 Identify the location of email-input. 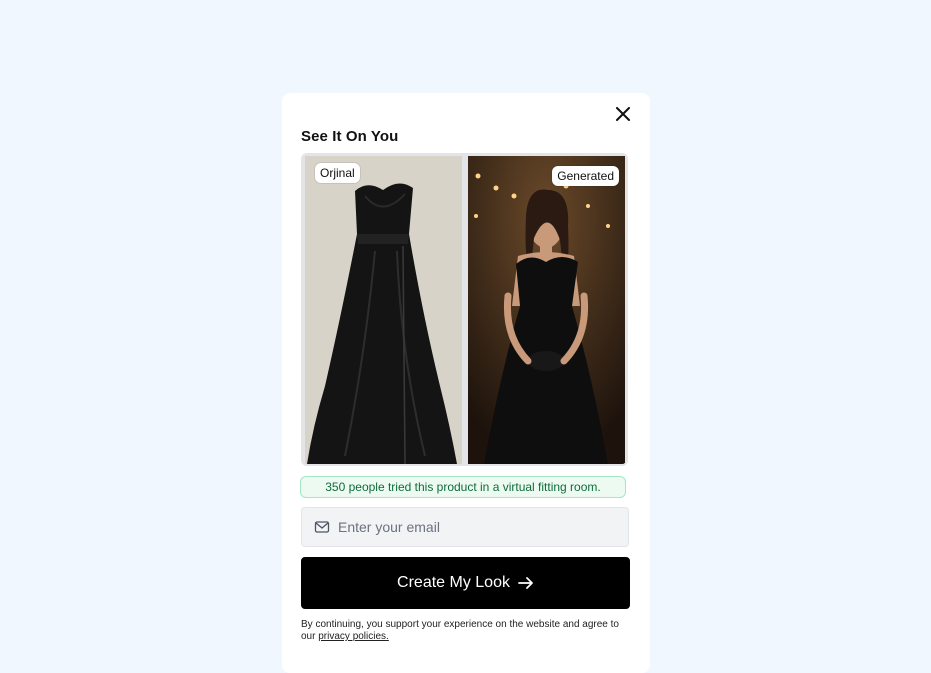
(478, 527).